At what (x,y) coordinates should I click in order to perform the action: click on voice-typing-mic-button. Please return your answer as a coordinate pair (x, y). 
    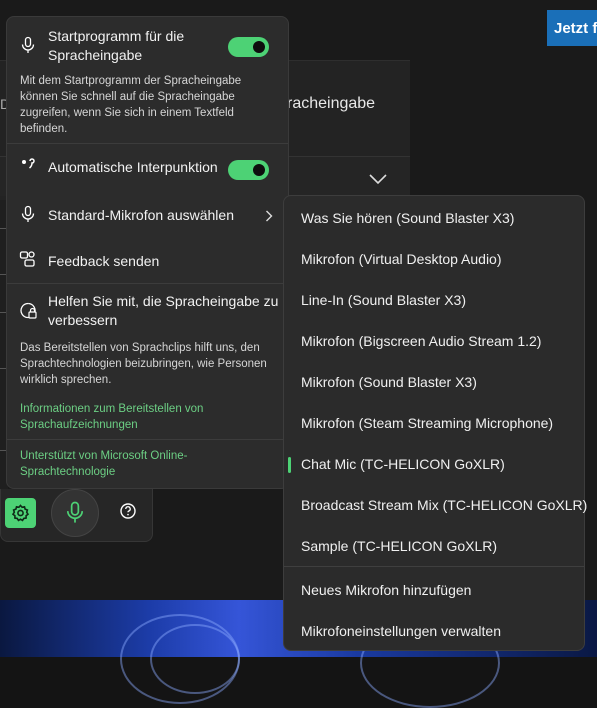
    Looking at the image, I should click on (75, 513).